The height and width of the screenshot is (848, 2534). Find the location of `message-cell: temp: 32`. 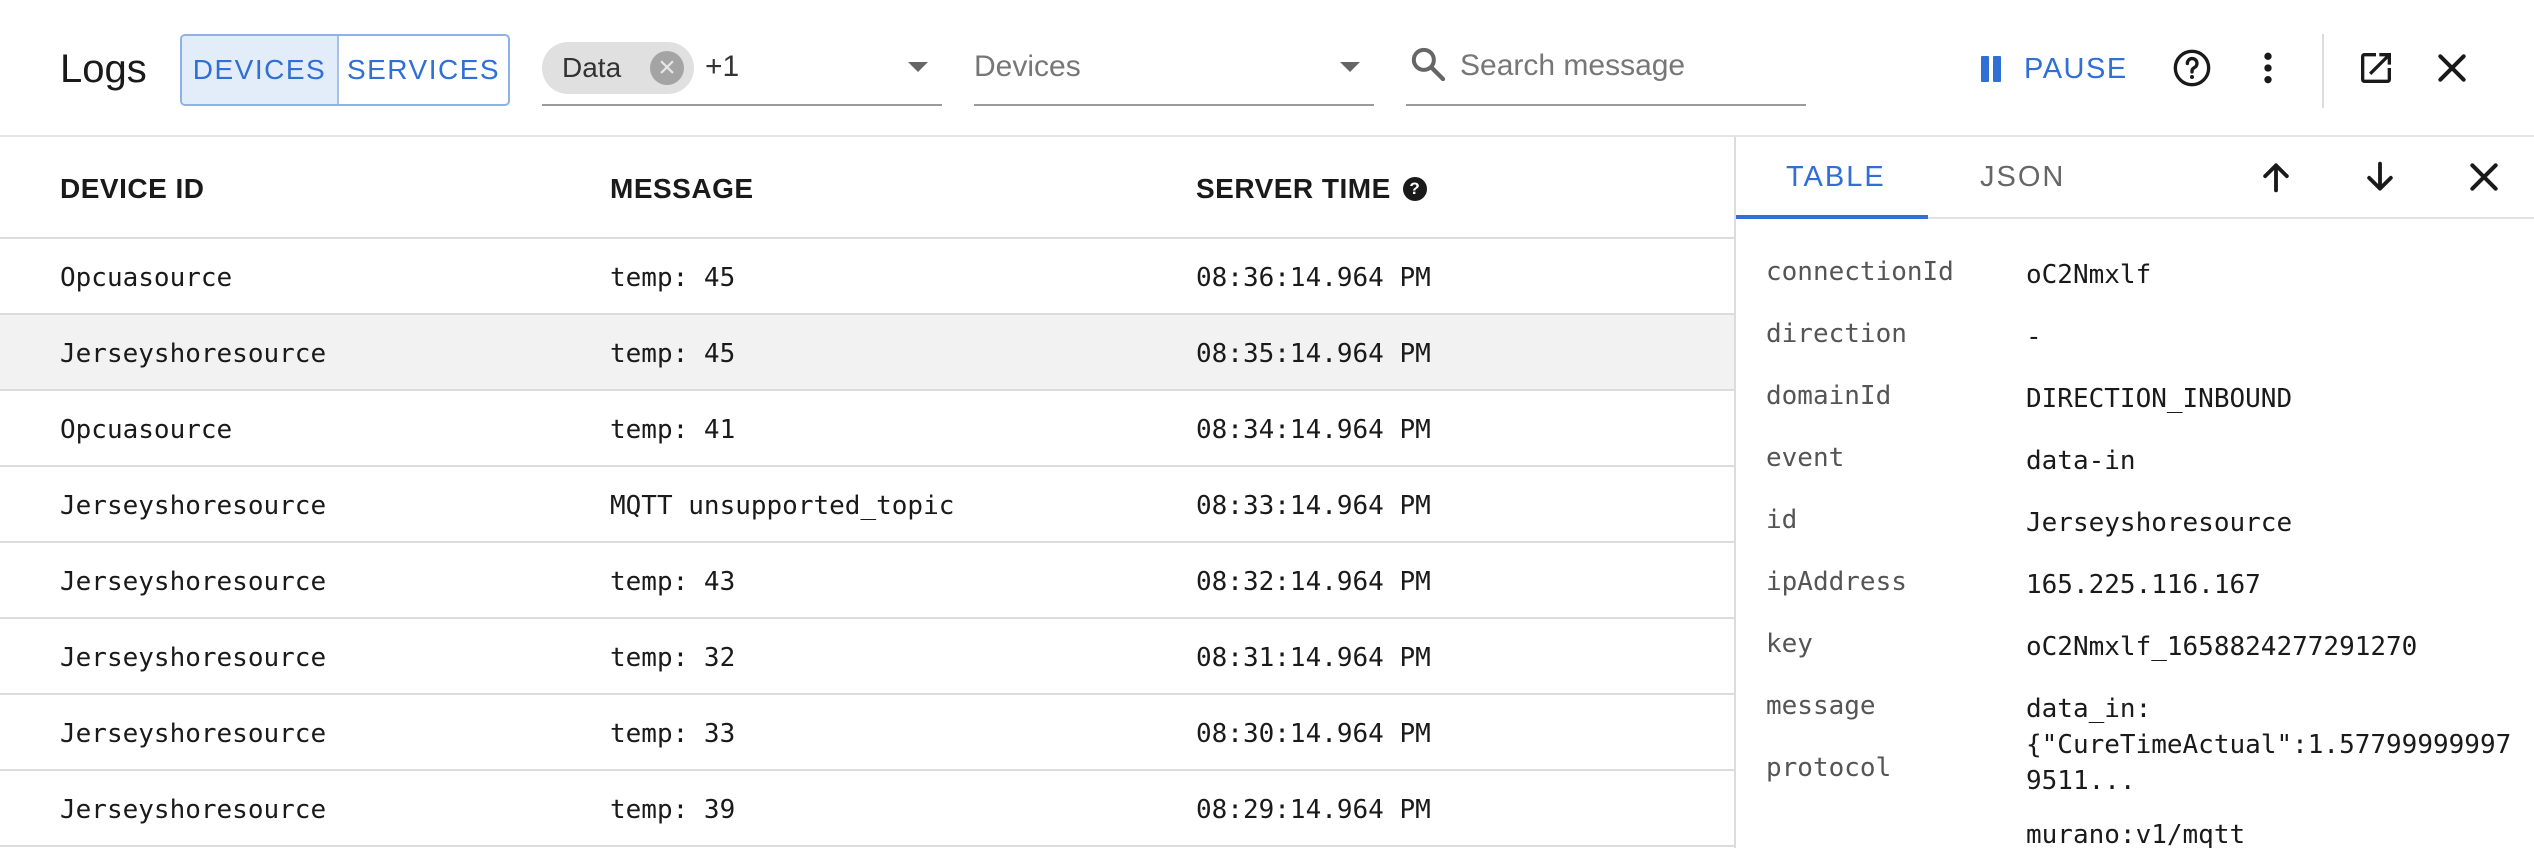

message-cell: temp: 32 is located at coordinates (673, 658).